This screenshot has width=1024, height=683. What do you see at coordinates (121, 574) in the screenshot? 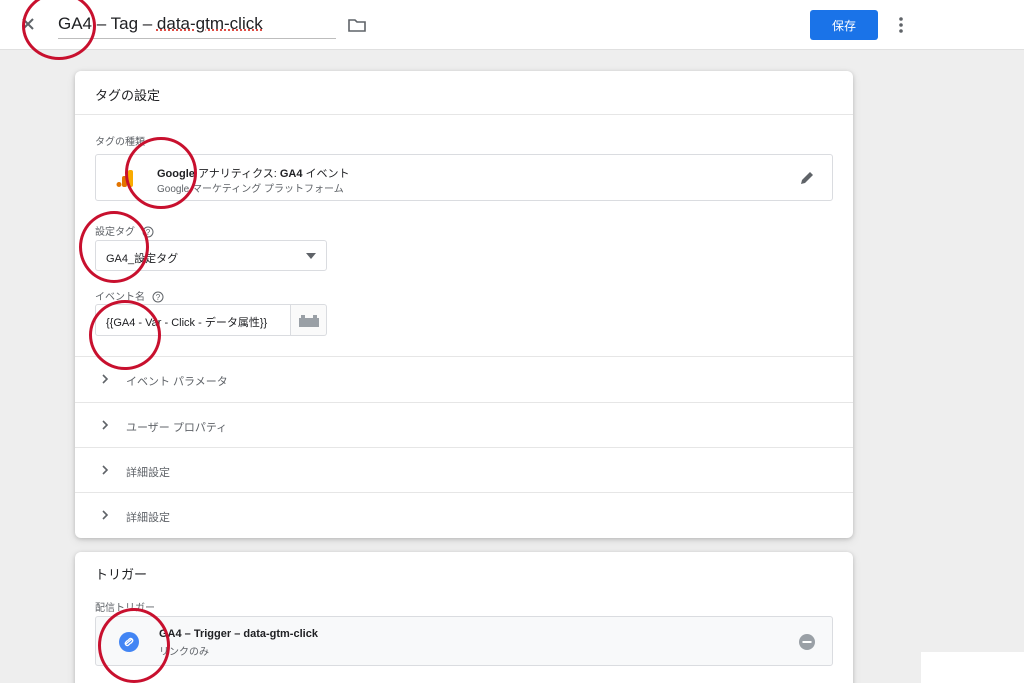
I see `trigger-heading: トリガー` at bounding box center [121, 574].